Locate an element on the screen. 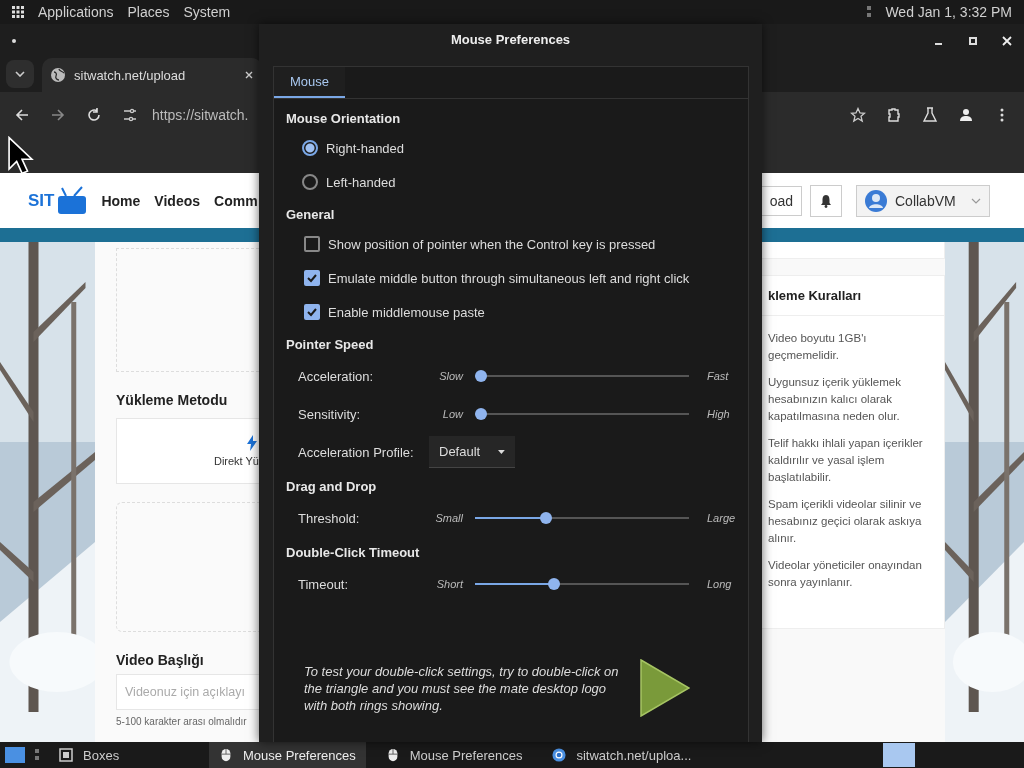 Image resolution: width=1024 pixels, height=768 pixels. slider-label: Timeout: is located at coordinates (324, 584).